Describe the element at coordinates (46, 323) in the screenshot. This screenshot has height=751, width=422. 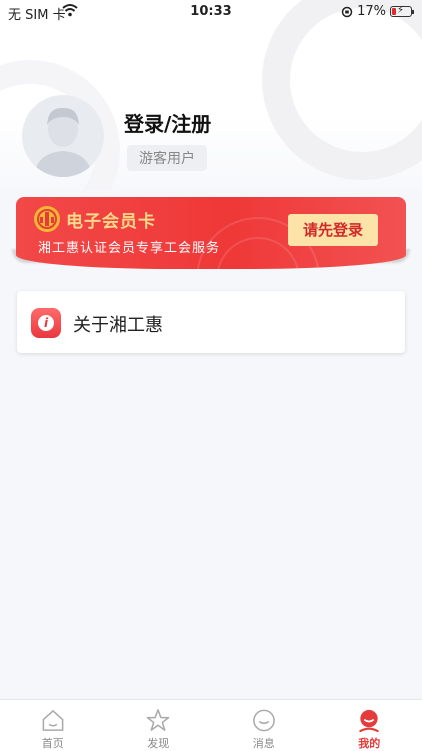
I see `info-icon: i` at that location.